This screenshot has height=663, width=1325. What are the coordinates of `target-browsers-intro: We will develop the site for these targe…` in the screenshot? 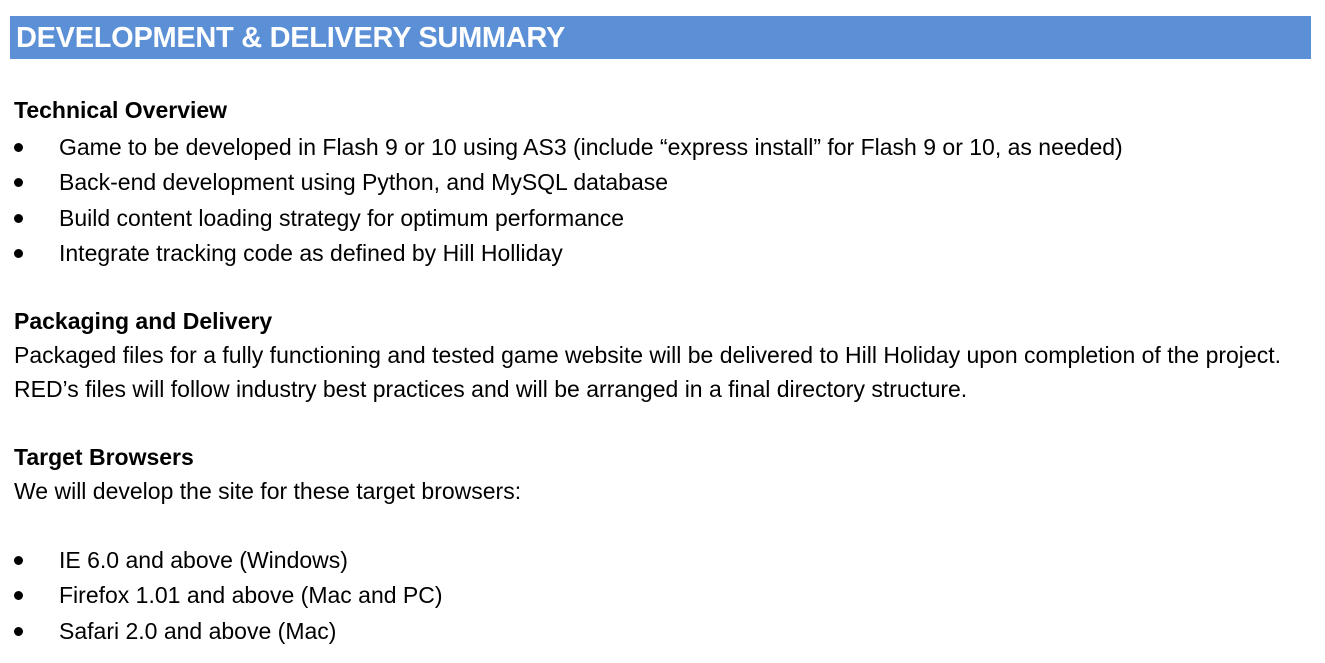 It's located at (268, 491).